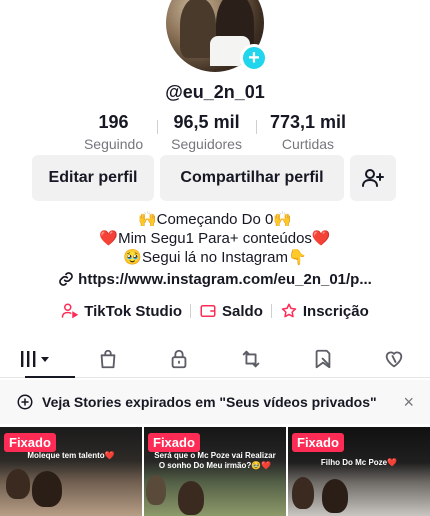 This screenshot has height=516, width=430. Describe the element at coordinates (215, 257) in the screenshot. I see `bio-line: 🥹Segui lá no Instagram👇` at that location.